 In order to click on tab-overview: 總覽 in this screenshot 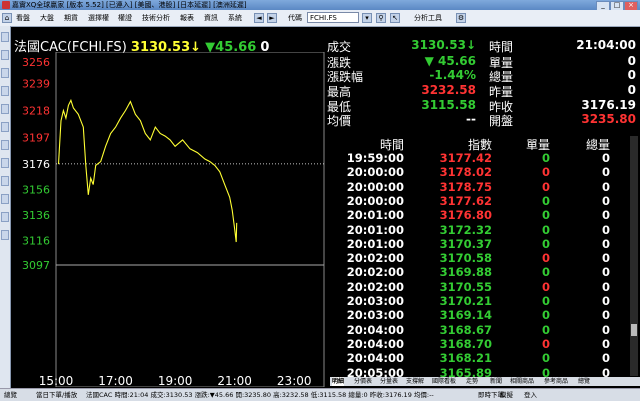, I will do `click(584, 381)`.